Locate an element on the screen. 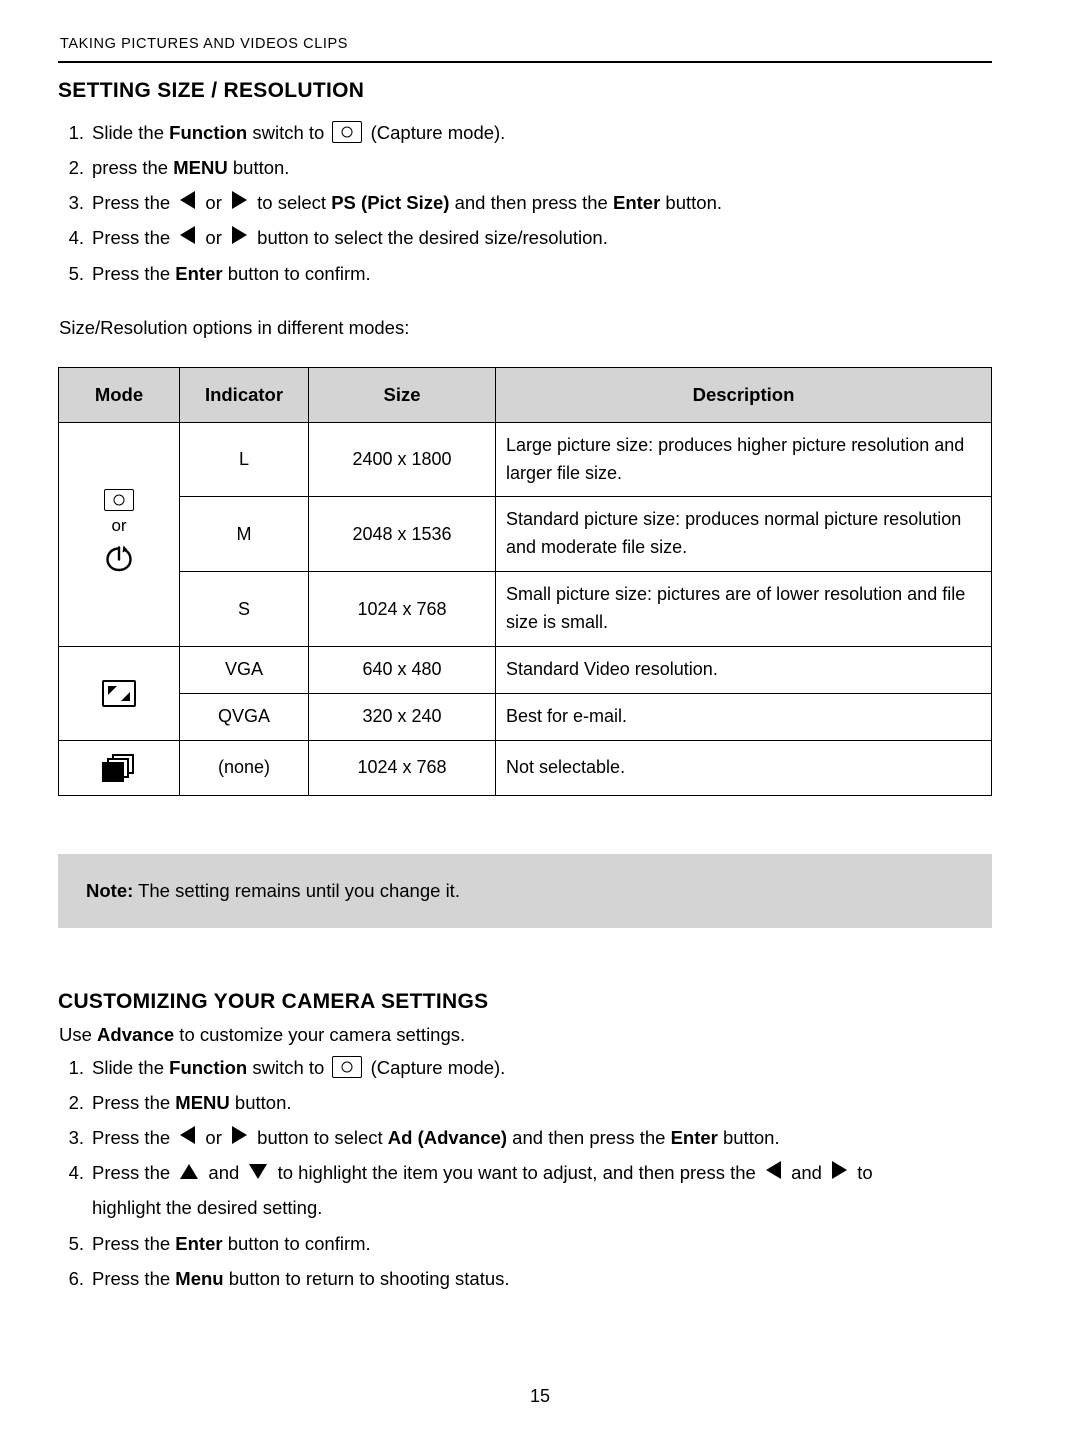 The width and height of the screenshot is (1080, 1451). description-cell: Not selectable. is located at coordinates (743, 767).